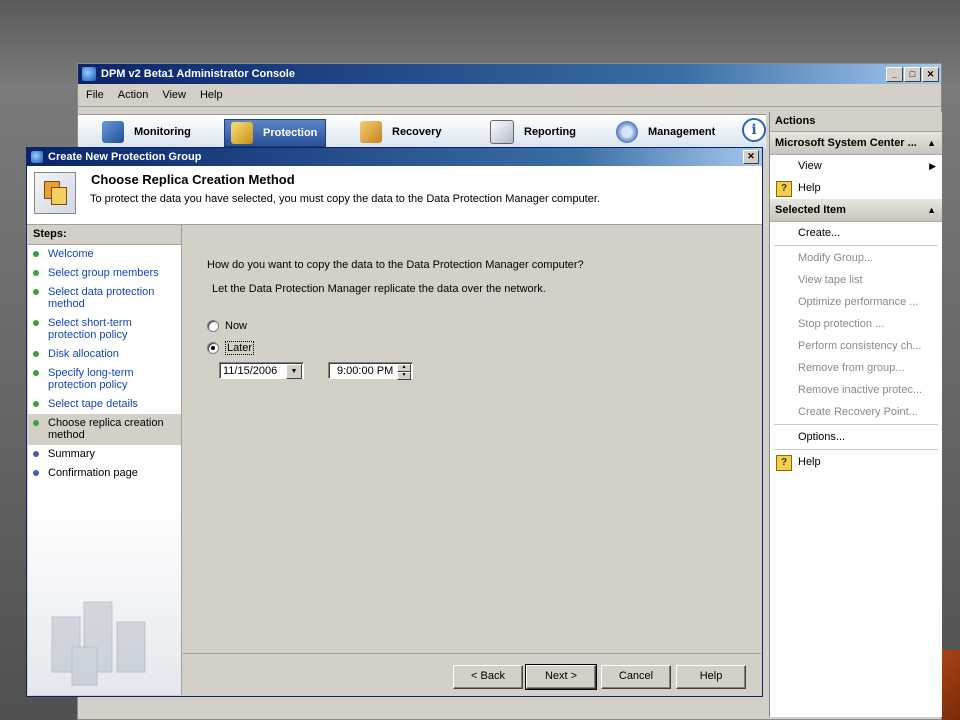 The height and width of the screenshot is (720, 960). Describe the element at coordinates (95, 95) in the screenshot. I see `menu-file: File` at that location.